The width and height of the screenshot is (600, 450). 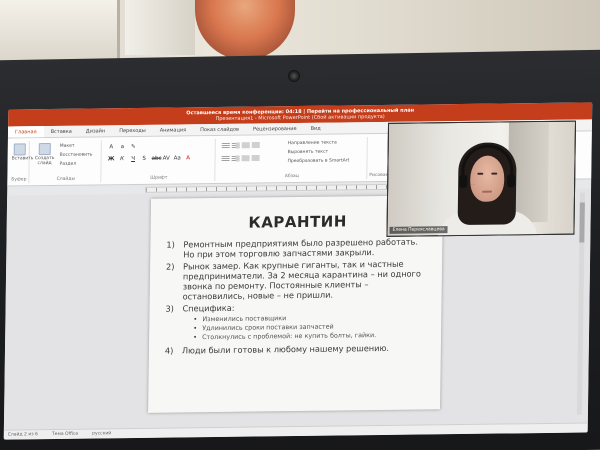 What do you see at coordinates (308, 152) in the screenshot?
I see `align-text-button: Выровнять текст` at bounding box center [308, 152].